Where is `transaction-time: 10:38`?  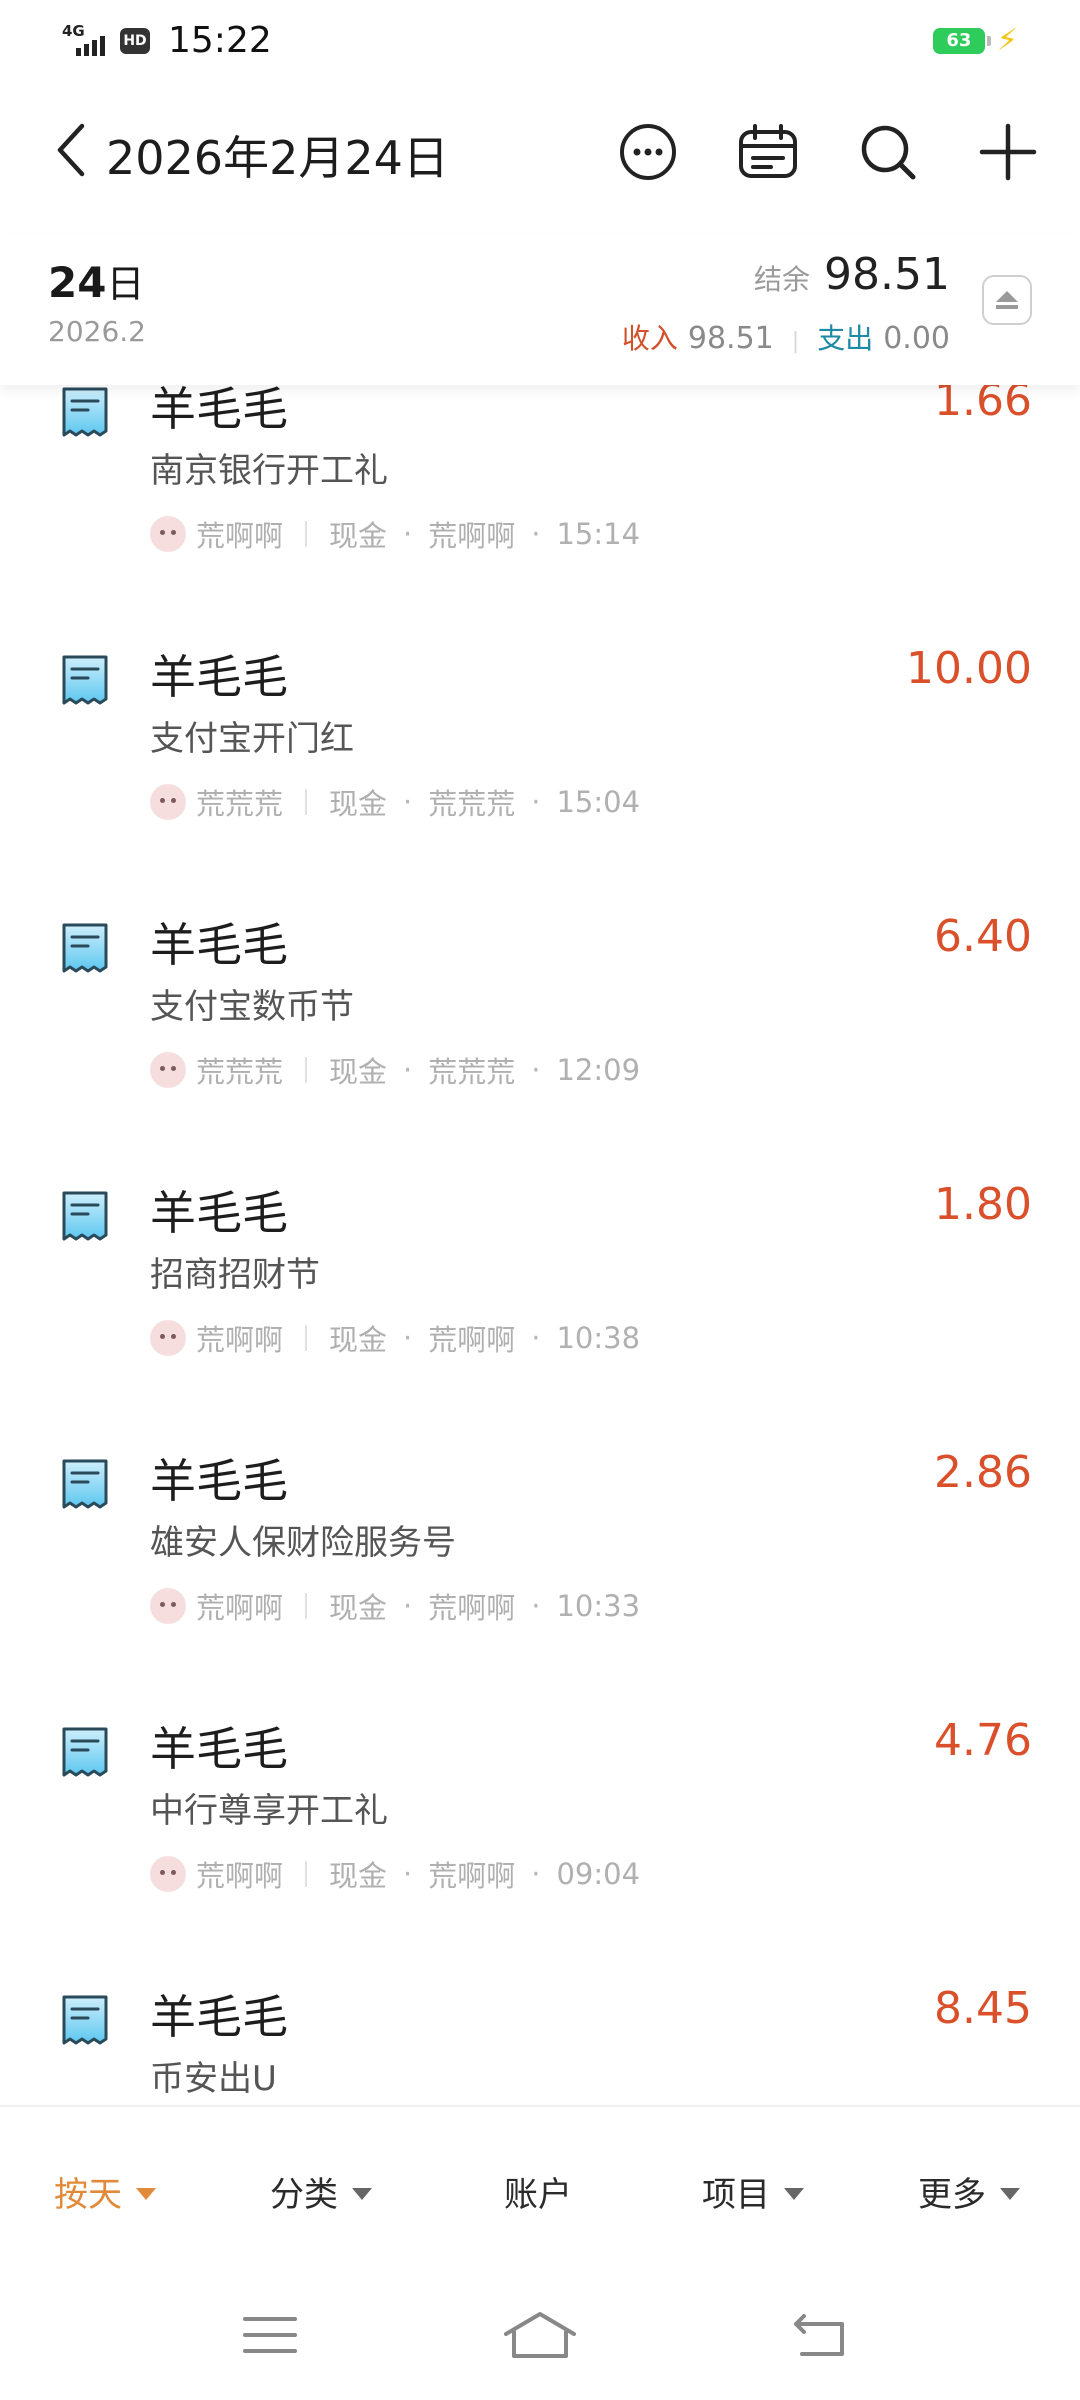
transaction-time: 10:38 is located at coordinates (598, 1338).